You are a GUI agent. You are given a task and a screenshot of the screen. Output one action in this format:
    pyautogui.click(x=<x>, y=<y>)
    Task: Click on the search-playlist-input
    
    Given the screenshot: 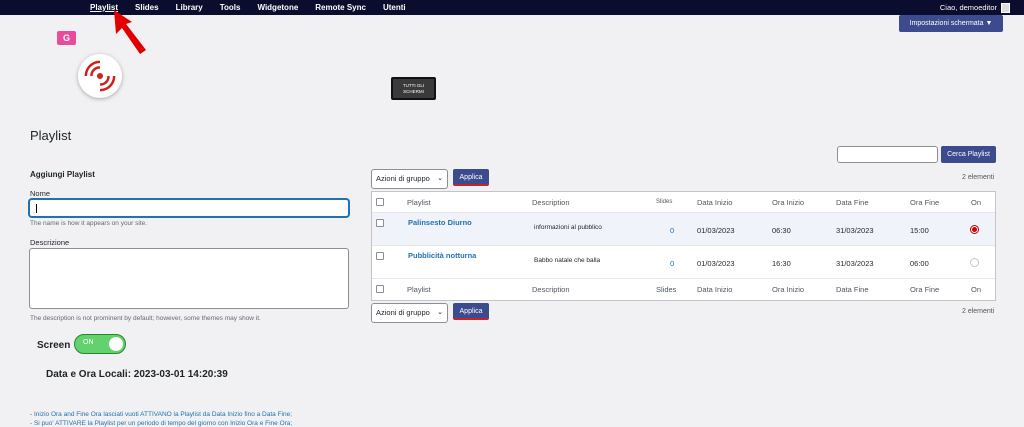 What is the action you would take?
    pyautogui.click(x=887, y=154)
    